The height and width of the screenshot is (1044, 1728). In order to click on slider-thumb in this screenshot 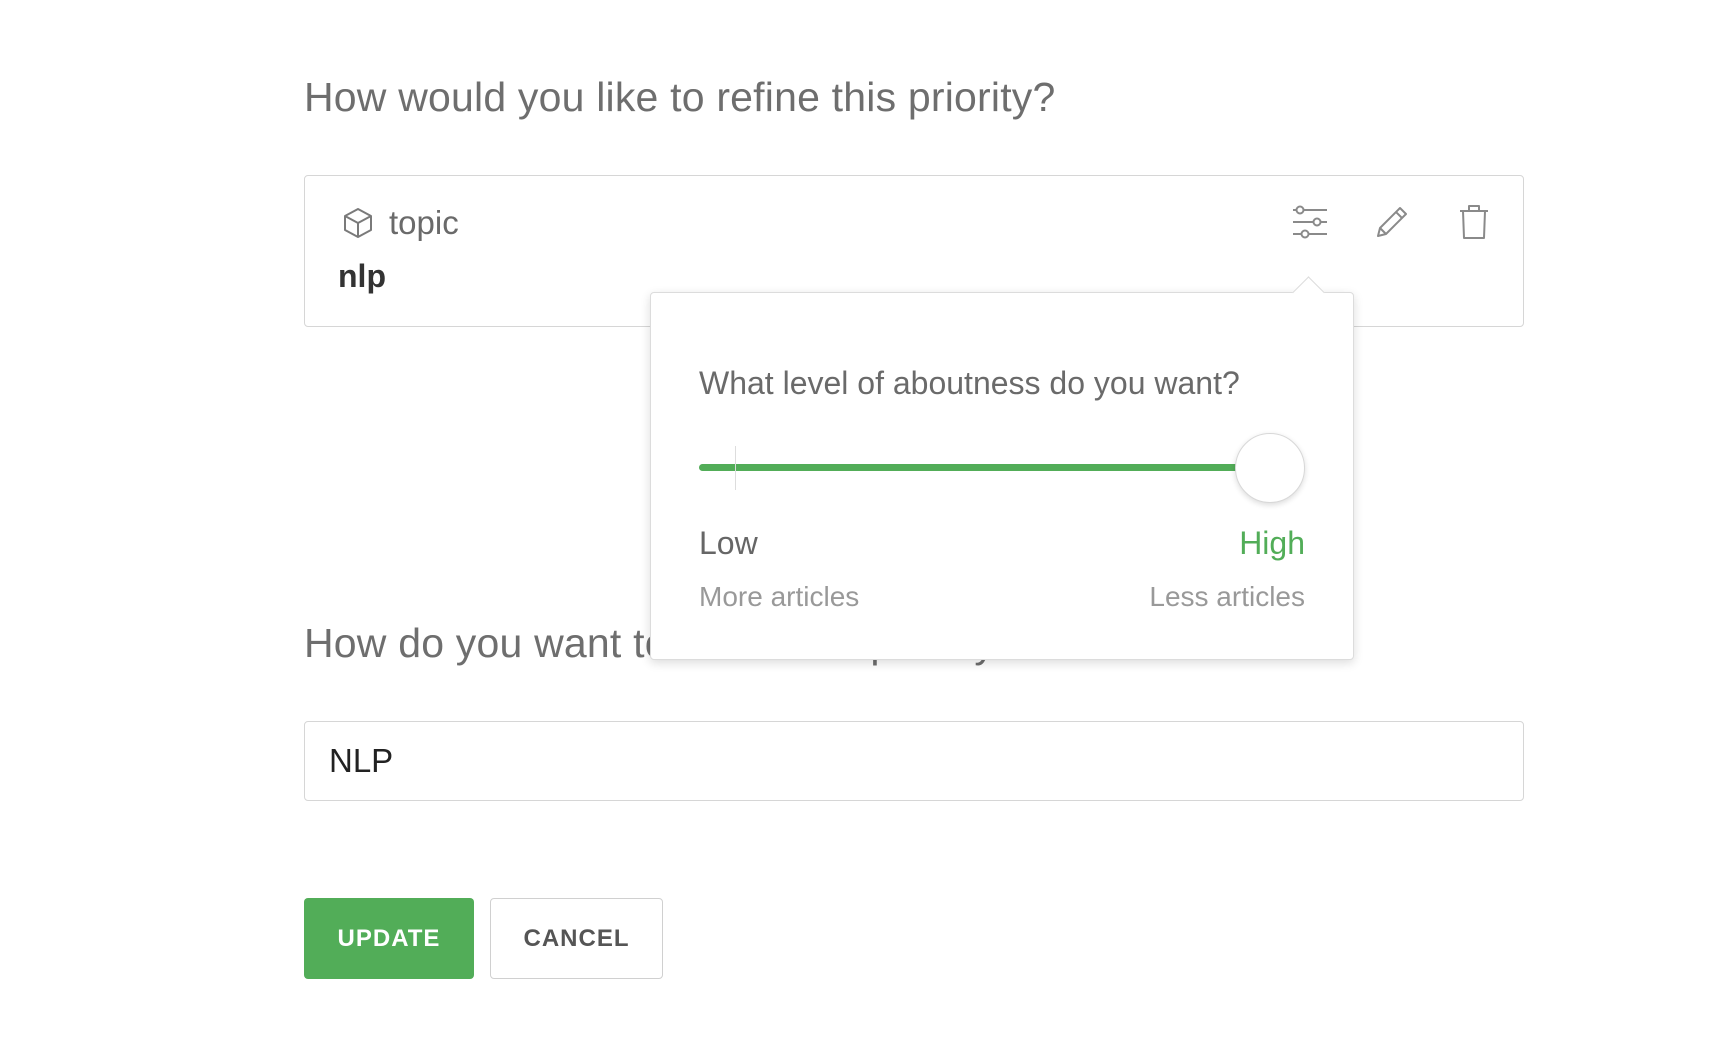, I will do `click(1270, 468)`.